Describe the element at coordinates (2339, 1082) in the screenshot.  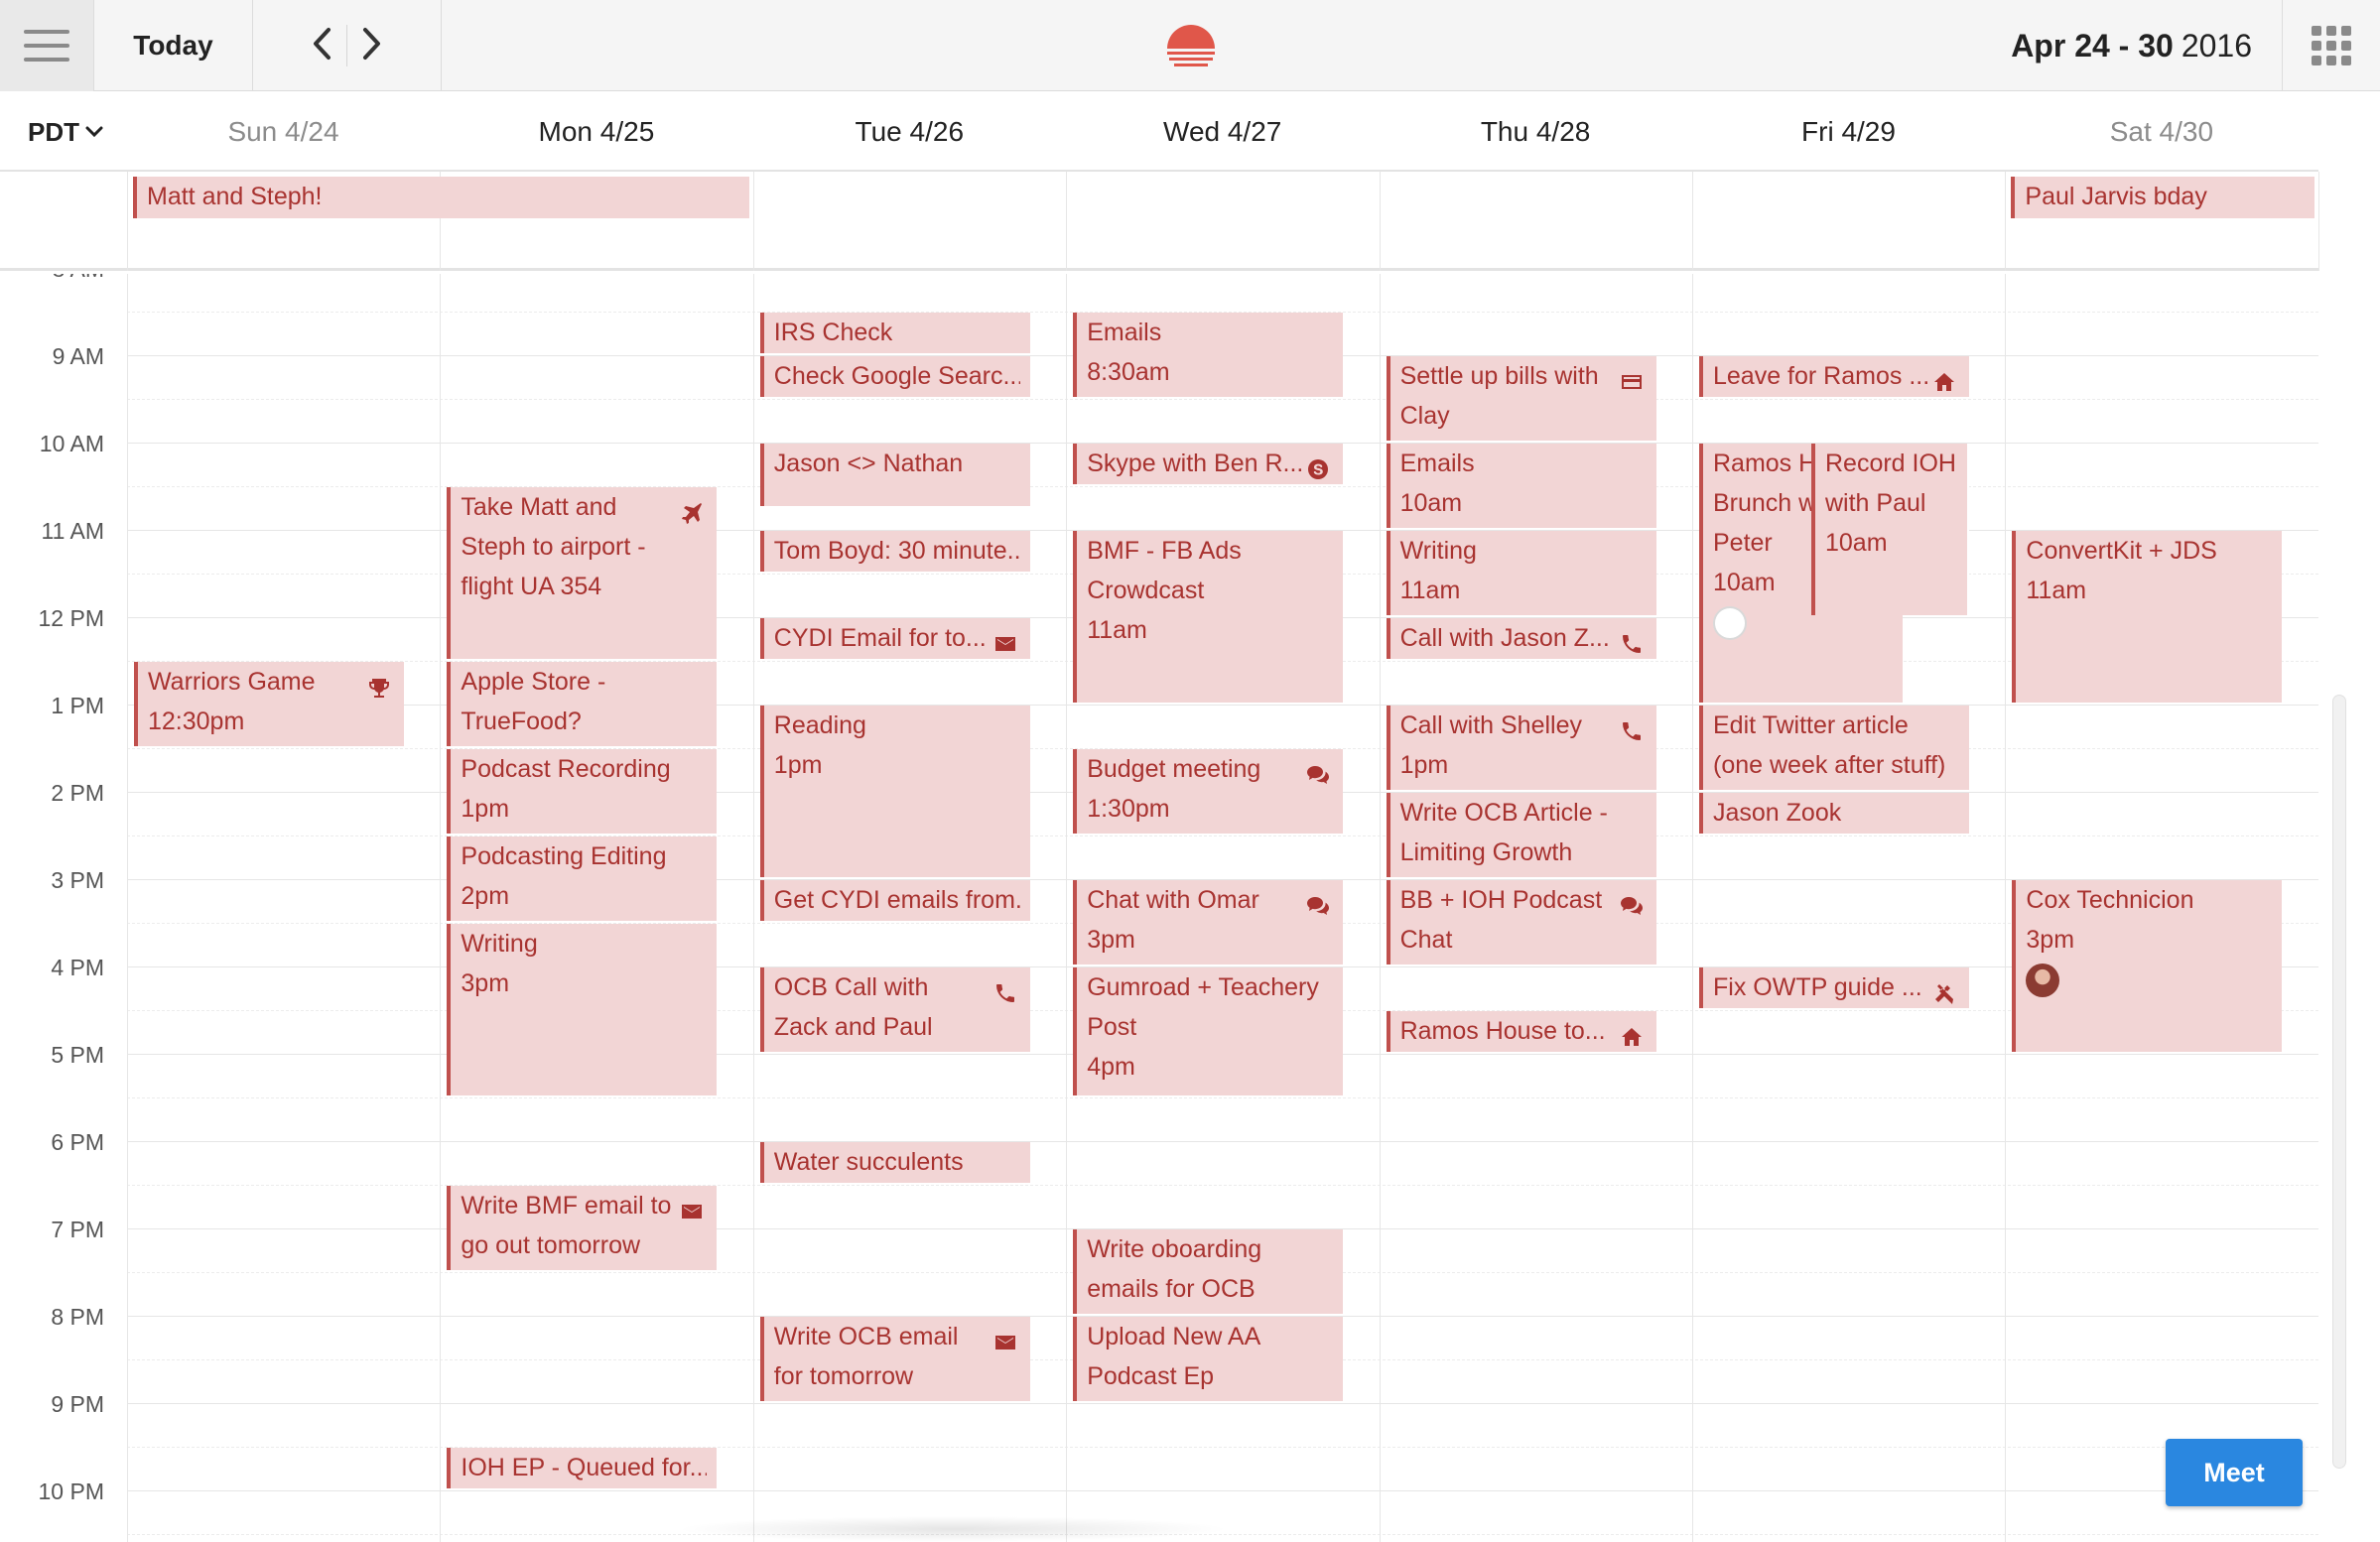
I see `vertical-scrollbar` at that location.